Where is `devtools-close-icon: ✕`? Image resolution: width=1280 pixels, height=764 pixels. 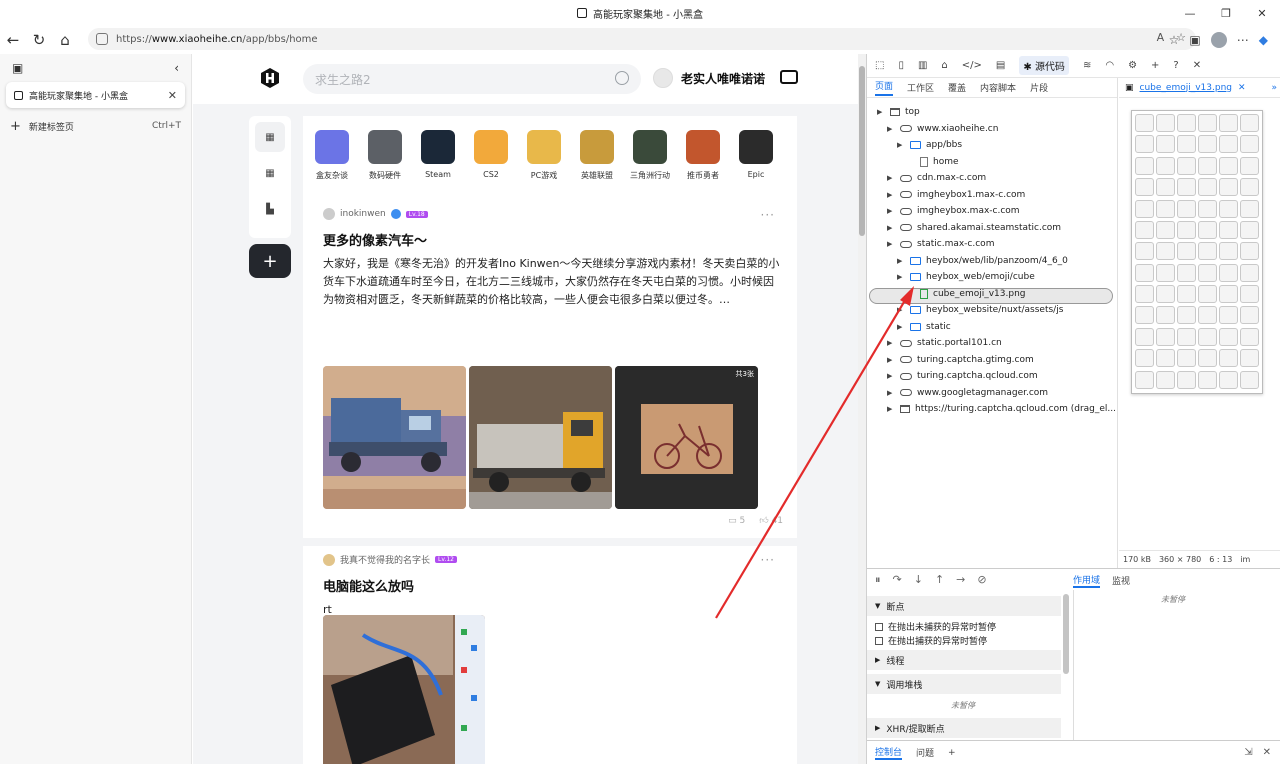 devtools-close-icon: ✕ is located at coordinates (1197, 65).